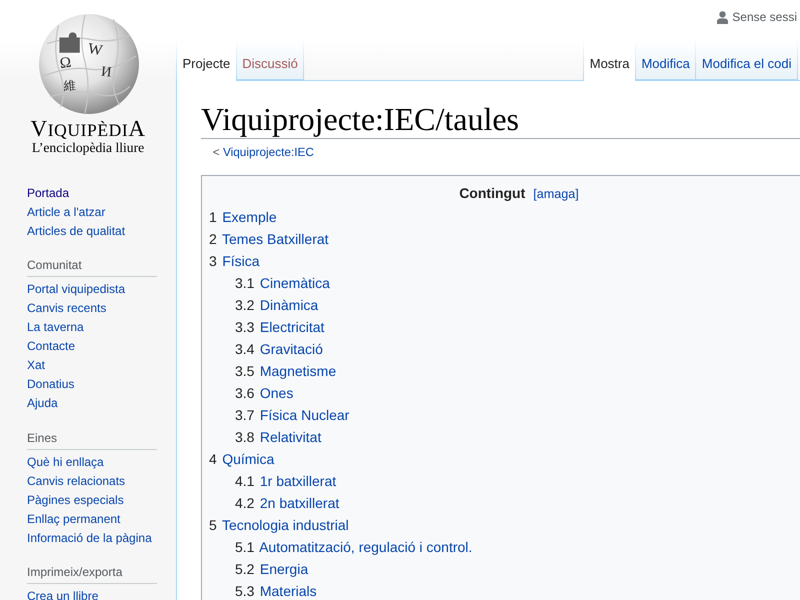 The height and width of the screenshot is (600, 800). What do you see at coordinates (287, 503) in the screenshot?
I see `toc-link: 4.2 2n batxillerat` at bounding box center [287, 503].